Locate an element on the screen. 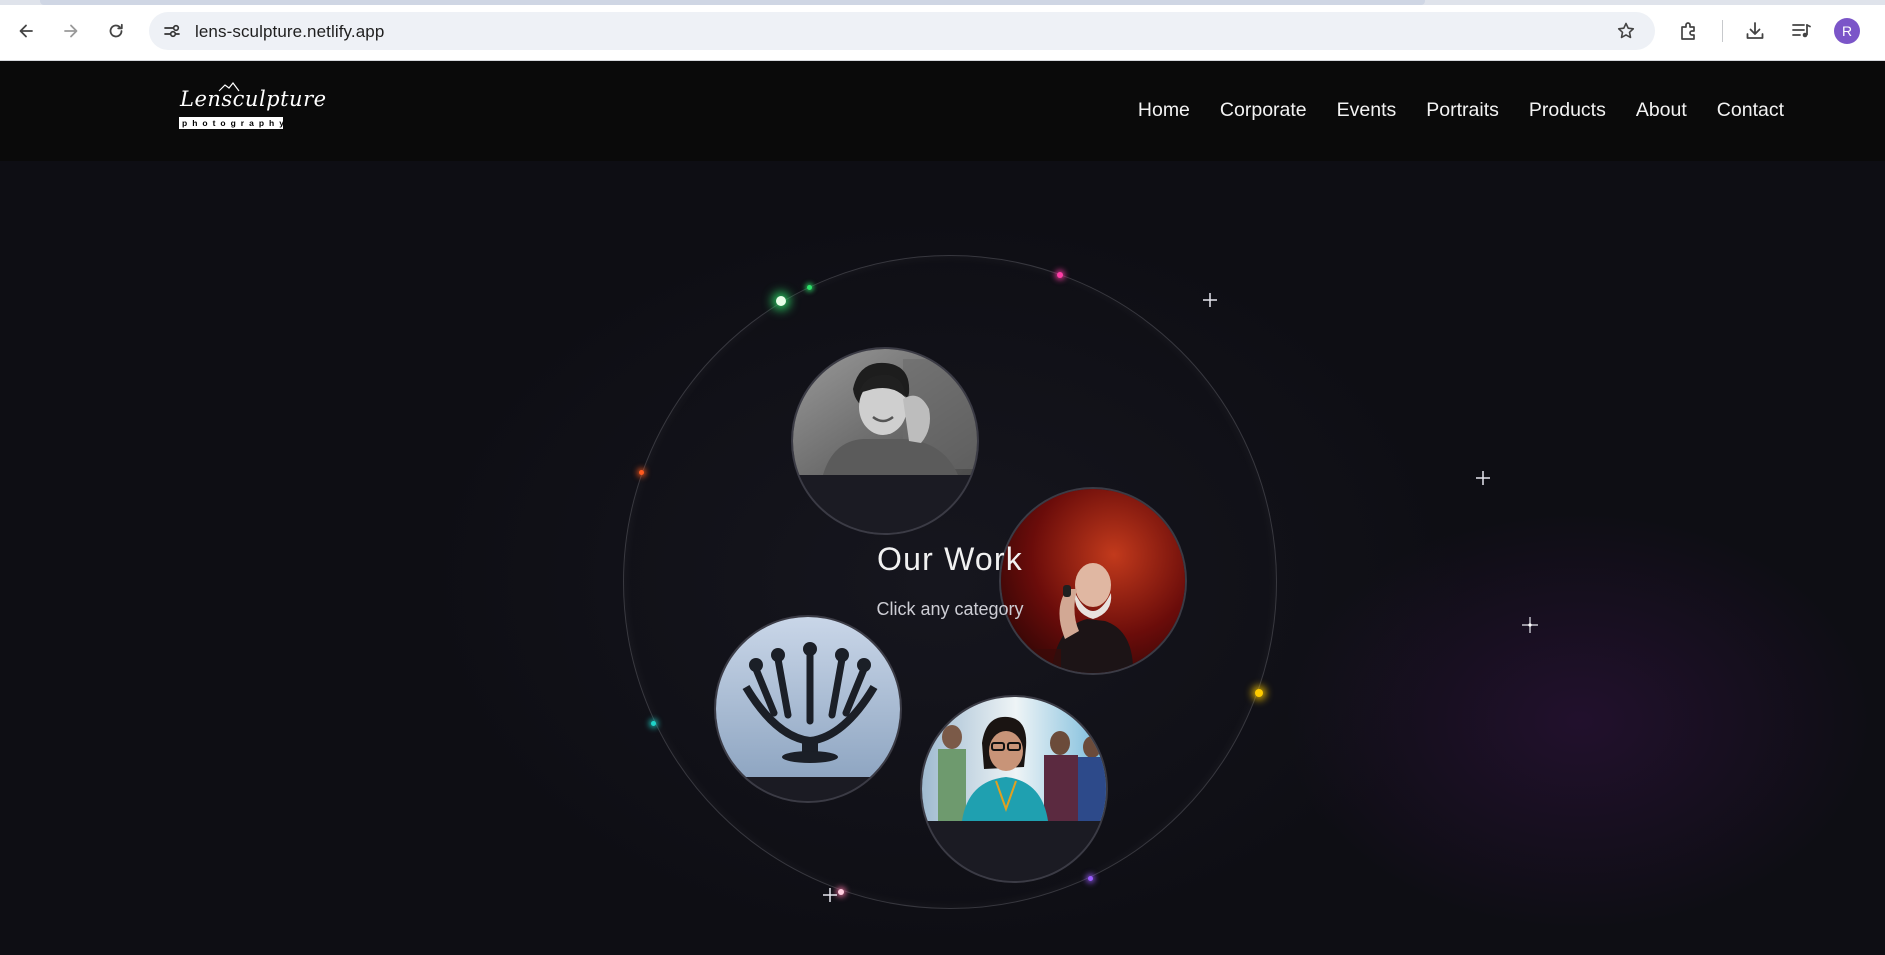  extensions-icon is located at coordinates (1688, 31).